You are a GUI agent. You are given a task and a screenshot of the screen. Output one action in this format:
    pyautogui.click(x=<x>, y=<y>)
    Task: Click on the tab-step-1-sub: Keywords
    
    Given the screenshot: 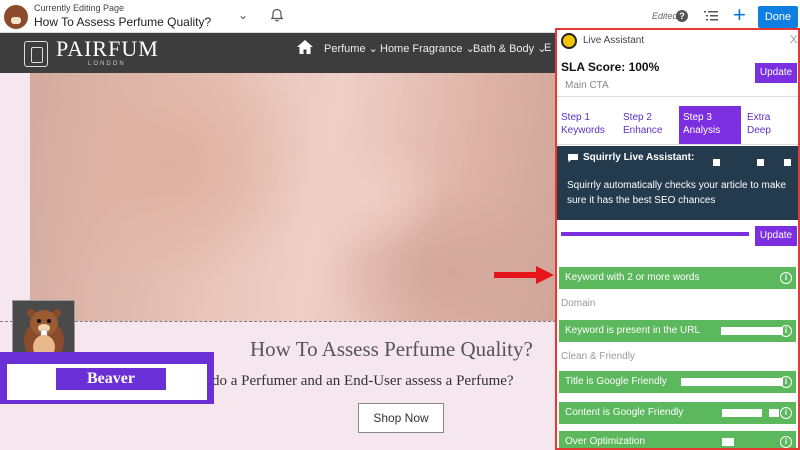 What is the action you would take?
    pyautogui.click(x=583, y=130)
    